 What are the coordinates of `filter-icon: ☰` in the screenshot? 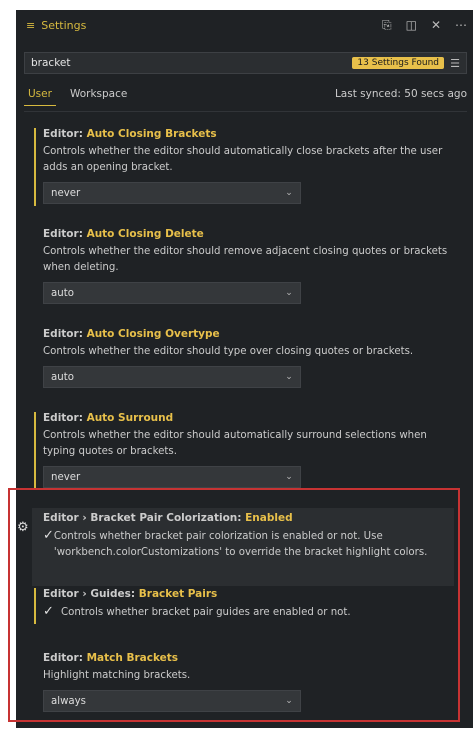 It's located at (455, 63).